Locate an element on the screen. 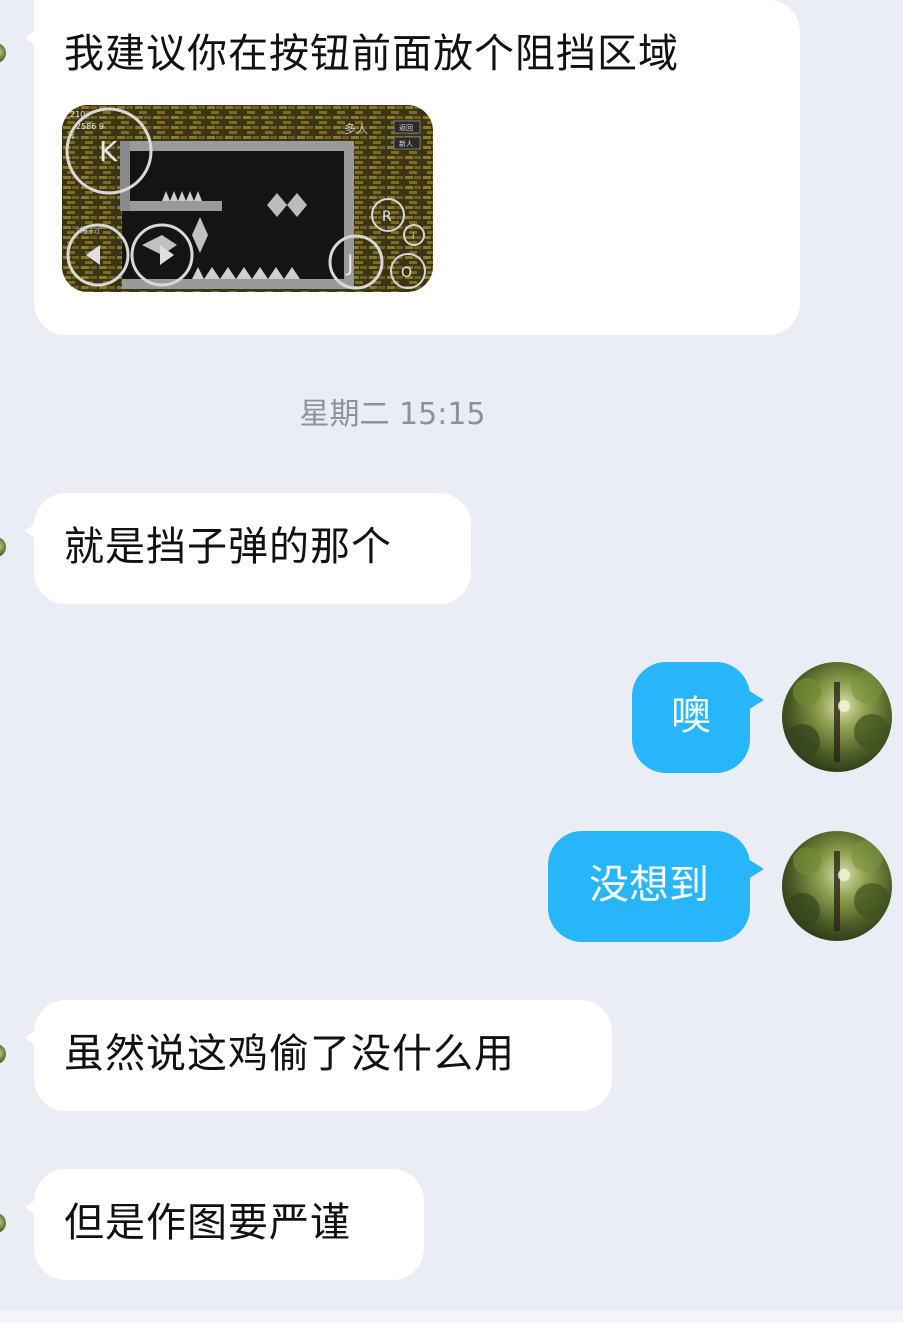 This screenshot has width=903, height=1323. message-bubble-incoming: 虽然说这鸡偷了没什么用 is located at coordinates (318, 1055).